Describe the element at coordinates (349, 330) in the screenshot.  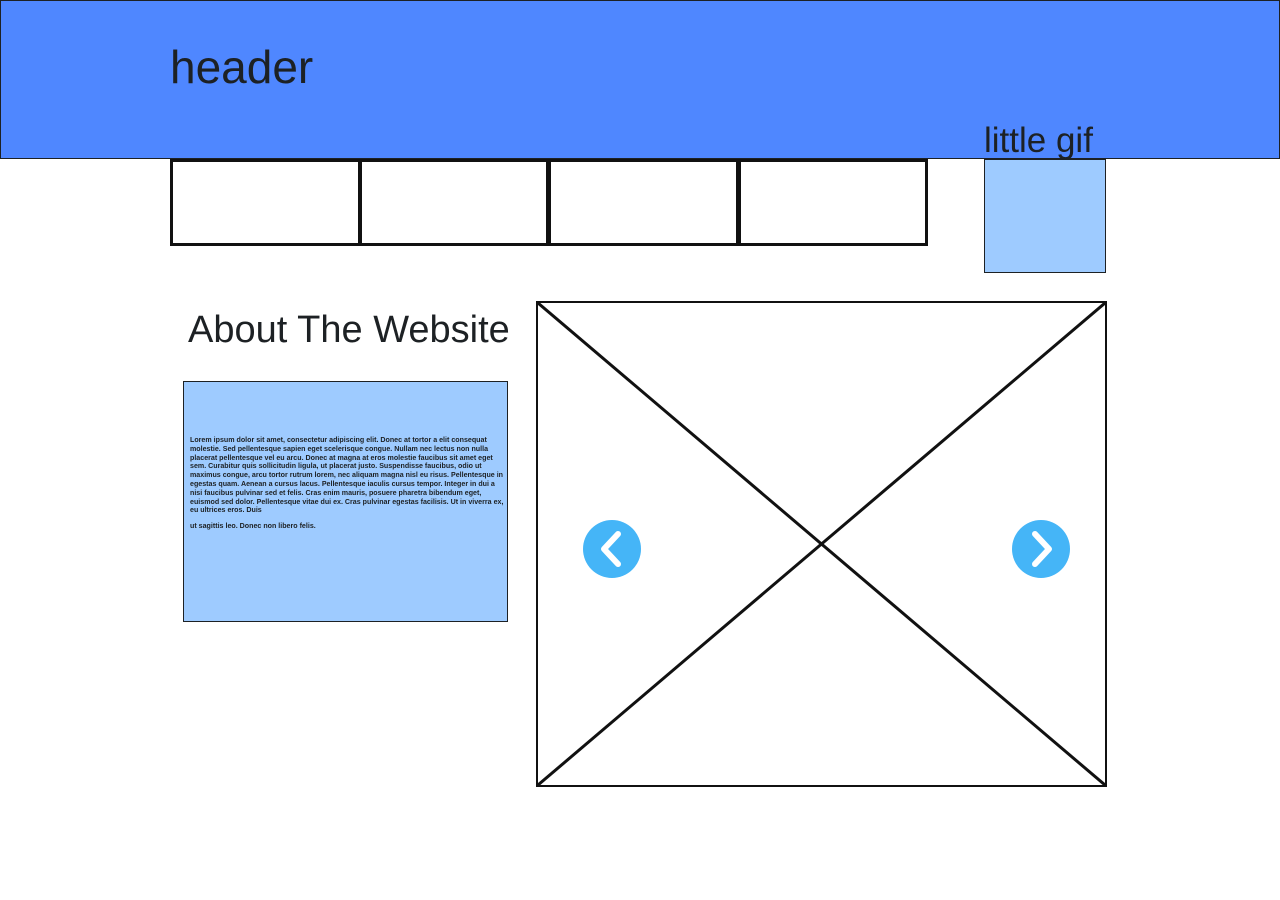
I see `about-title: About The Website` at that location.